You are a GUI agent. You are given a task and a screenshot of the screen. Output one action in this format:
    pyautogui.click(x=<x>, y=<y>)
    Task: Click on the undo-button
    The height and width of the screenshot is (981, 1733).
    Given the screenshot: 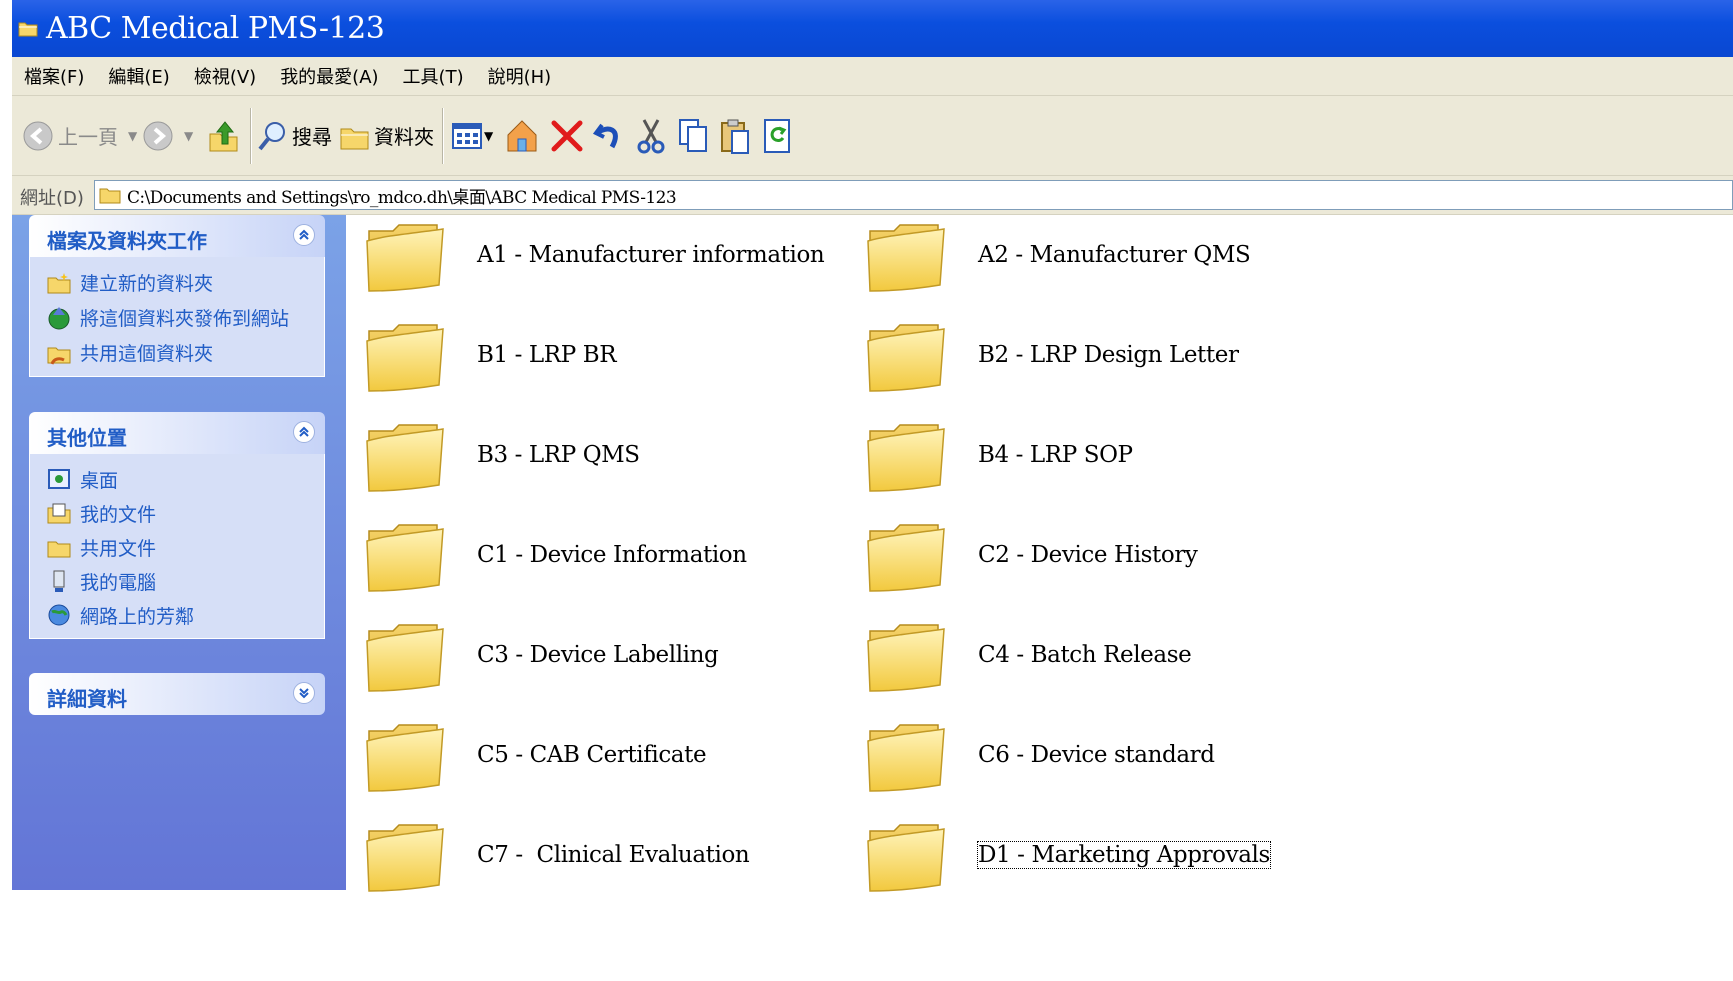 What is the action you would take?
    pyautogui.click(x=609, y=135)
    